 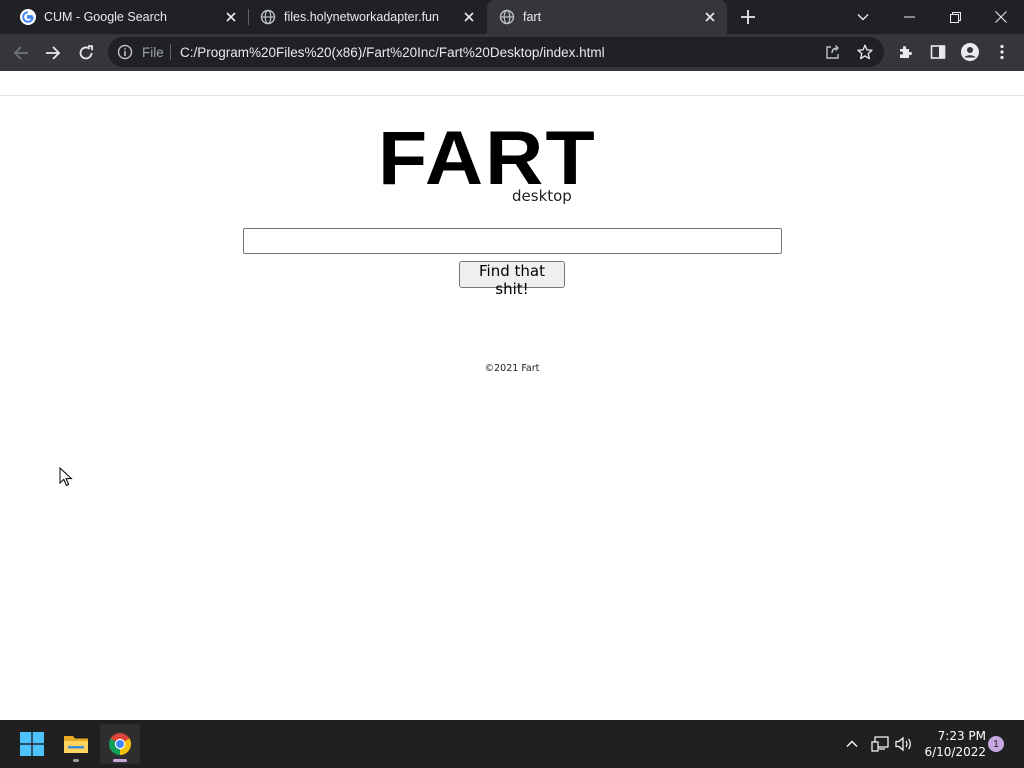 What do you see at coordinates (532, 17) in the screenshot?
I see `tab-title: fart` at bounding box center [532, 17].